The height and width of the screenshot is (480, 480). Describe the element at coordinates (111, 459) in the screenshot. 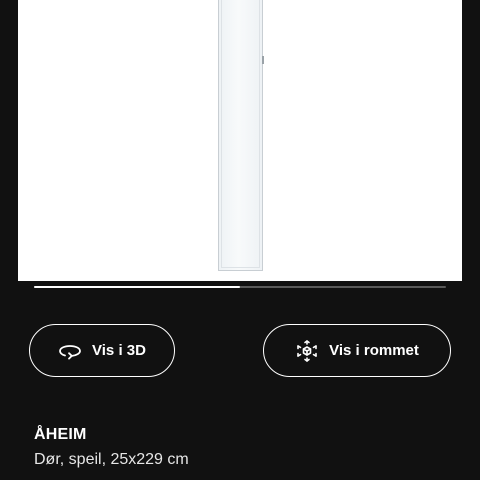

I see `product-description: Dør, speil, 25x229 cm` at that location.